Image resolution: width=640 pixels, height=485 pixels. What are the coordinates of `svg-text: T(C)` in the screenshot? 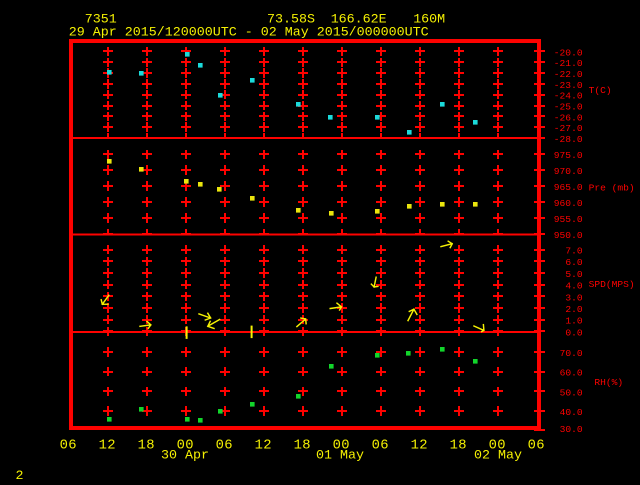 It's located at (600, 90).